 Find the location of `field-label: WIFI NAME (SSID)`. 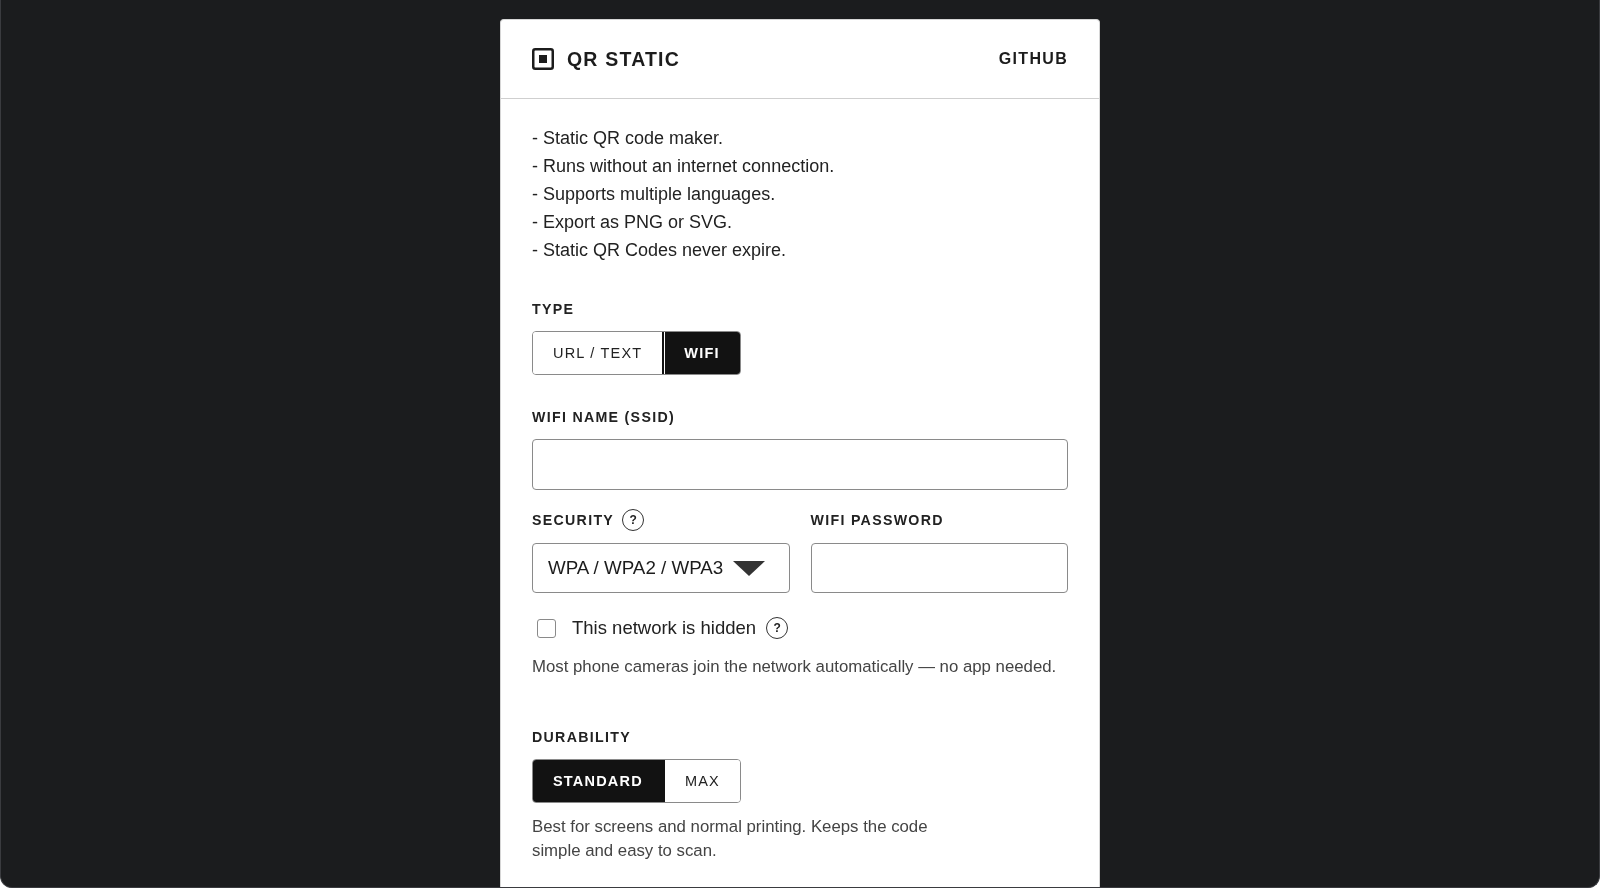

field-label: WIFI NAME (SSID) is located at coordinates (604, 417).